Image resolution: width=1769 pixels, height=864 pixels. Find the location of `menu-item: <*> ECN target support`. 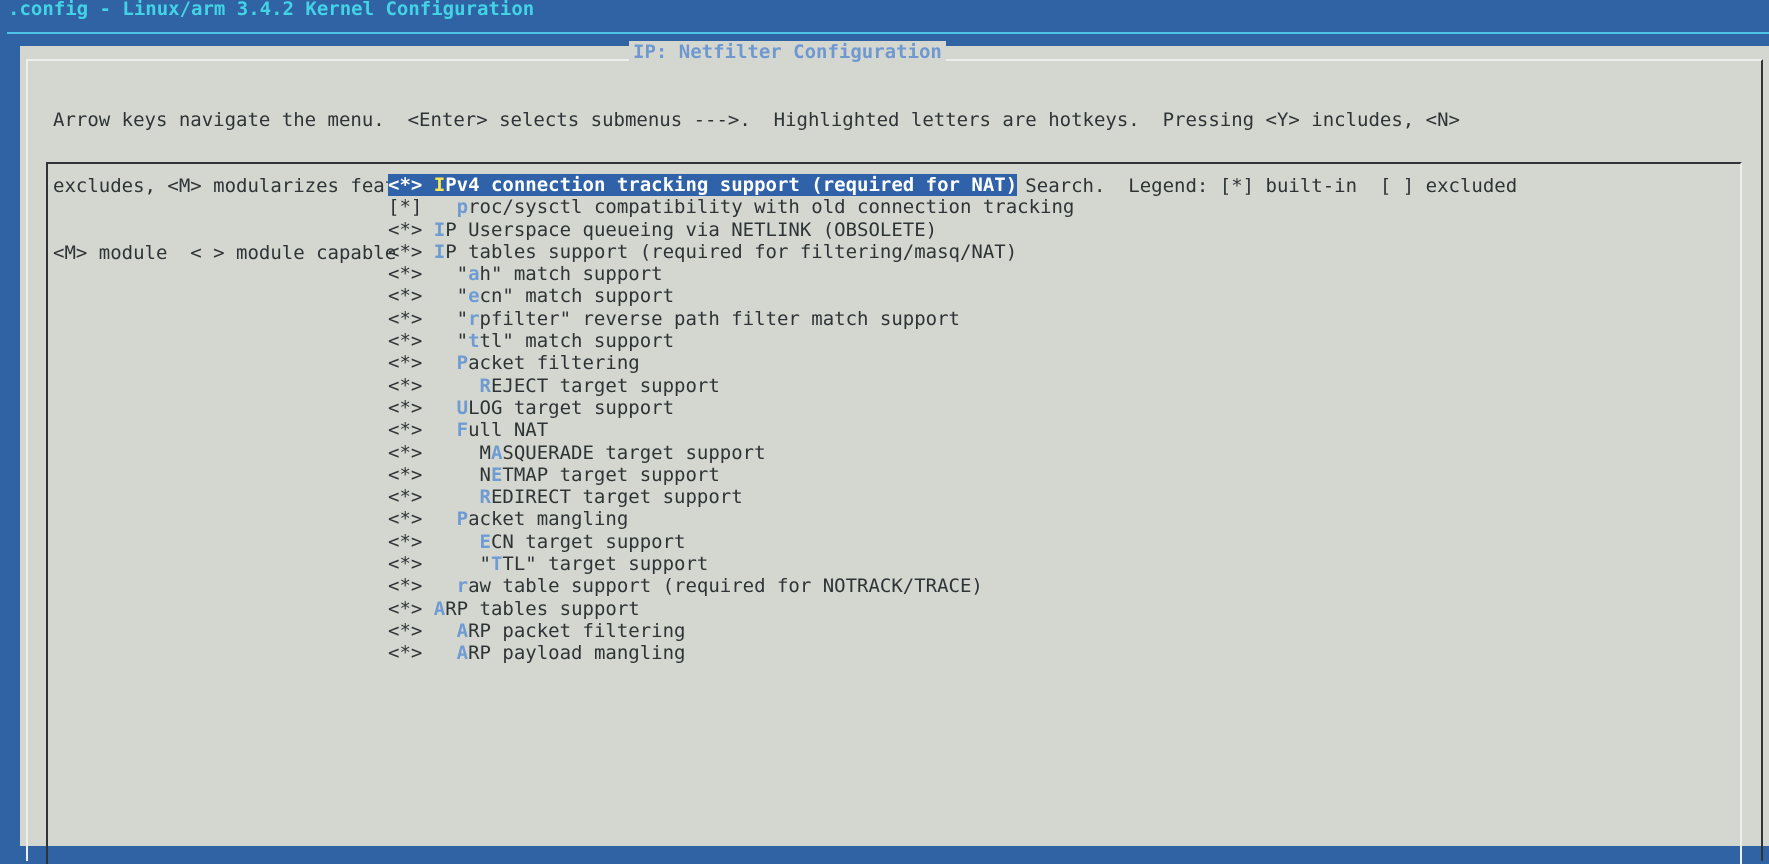

menu-item: <*> ECN target support is located at coordinates (731, 542).